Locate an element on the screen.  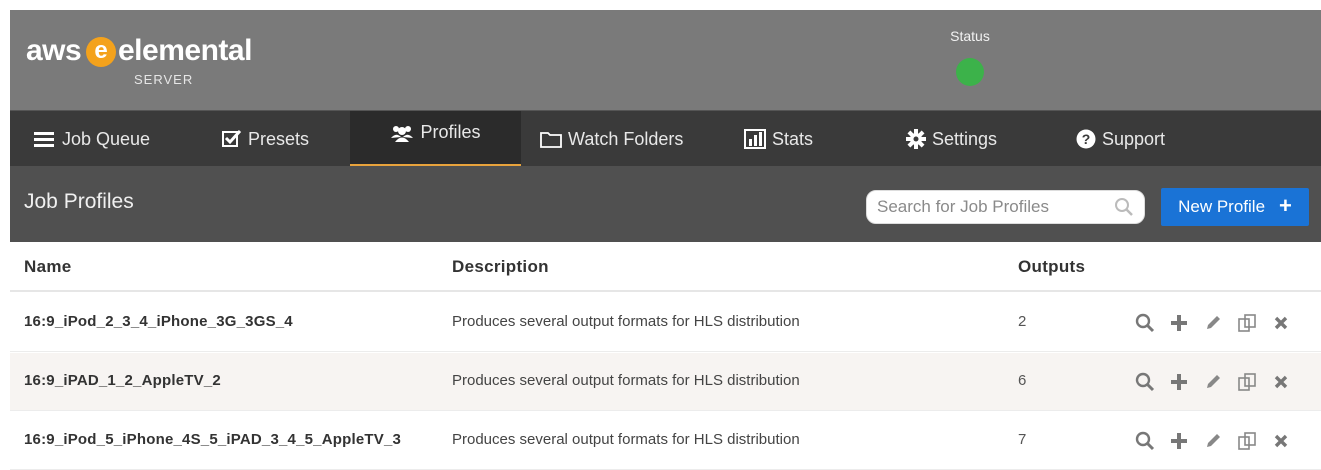
nav-item-stats: Stats is located at coordinates (778, 139).